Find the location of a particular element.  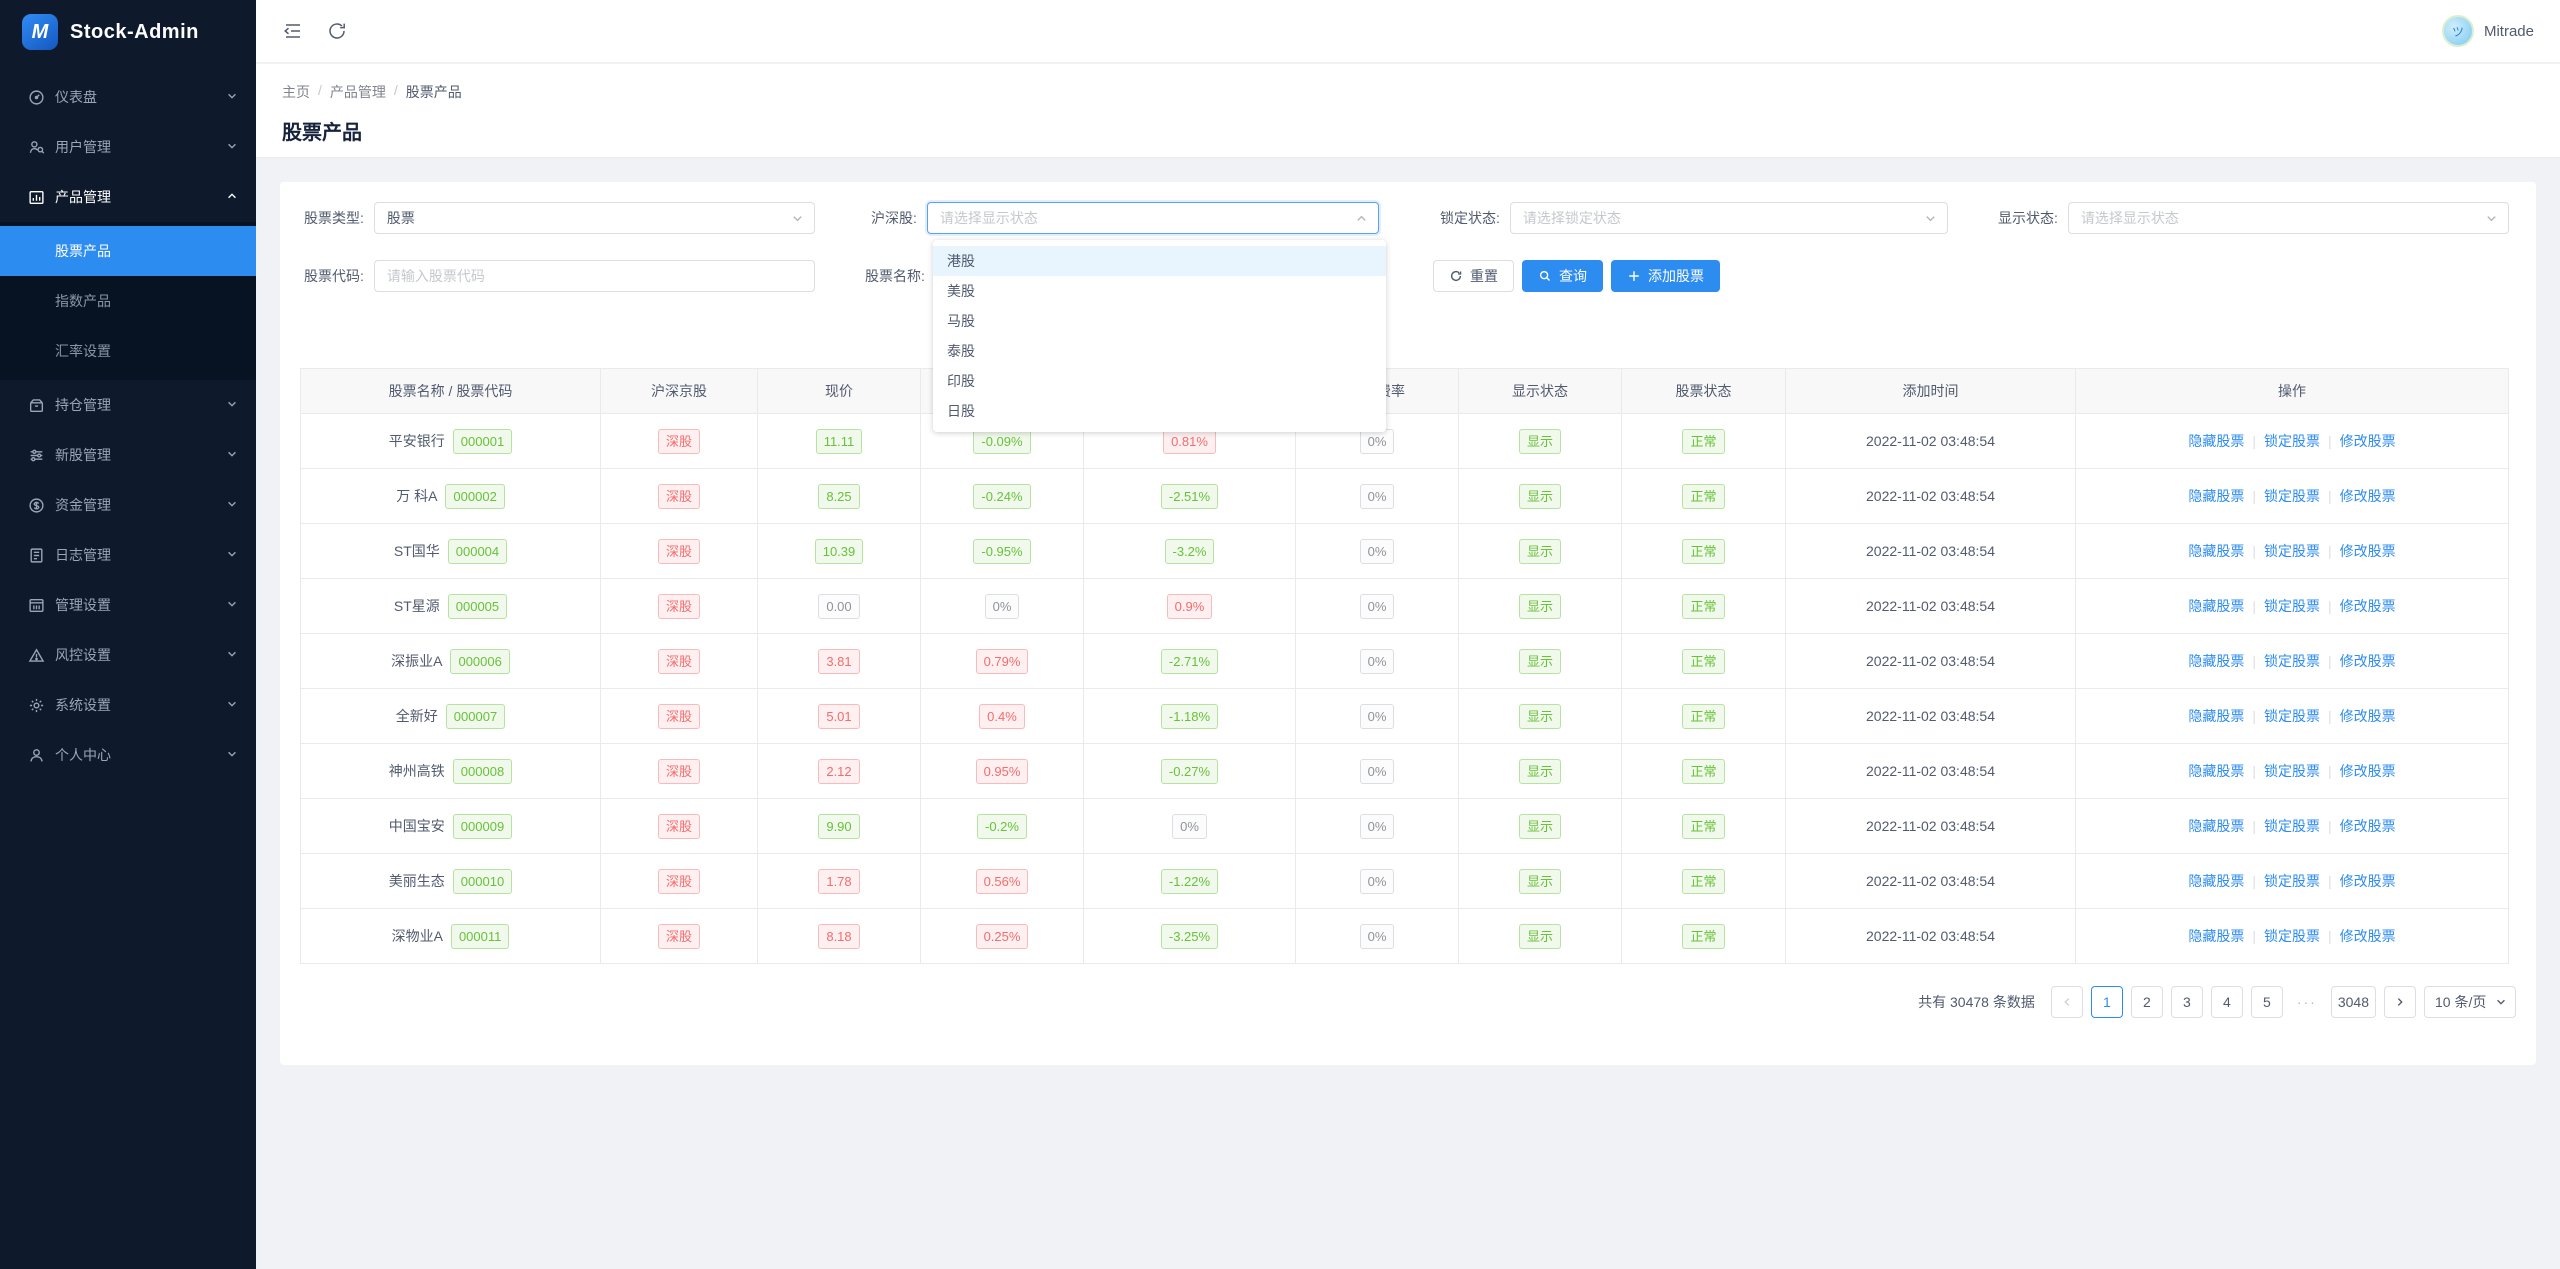

refresh-icon is located at coordinates (337, 31).